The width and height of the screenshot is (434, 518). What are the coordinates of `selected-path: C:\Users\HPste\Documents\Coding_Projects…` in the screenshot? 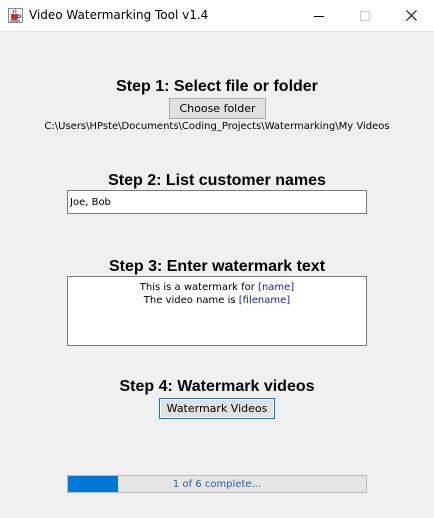 It's located at (217, 126).